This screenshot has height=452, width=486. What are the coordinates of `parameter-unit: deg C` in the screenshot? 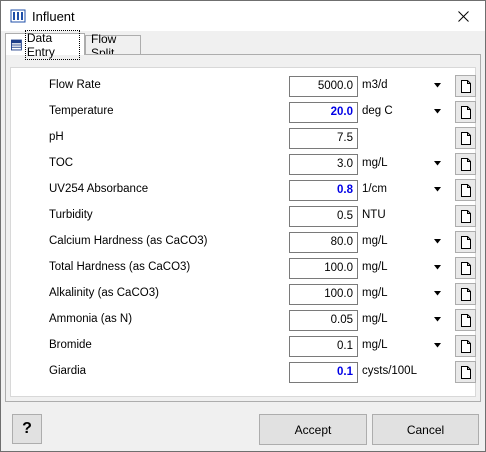 It's located at (377, 111).